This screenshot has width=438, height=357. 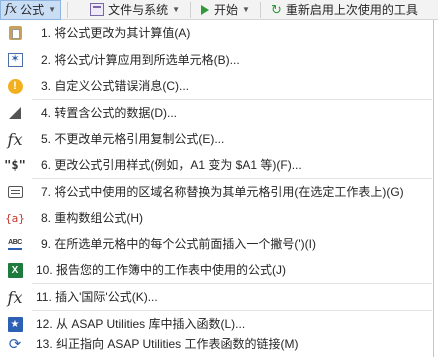 I want to click on files-icon, so click(x=97, y=9).